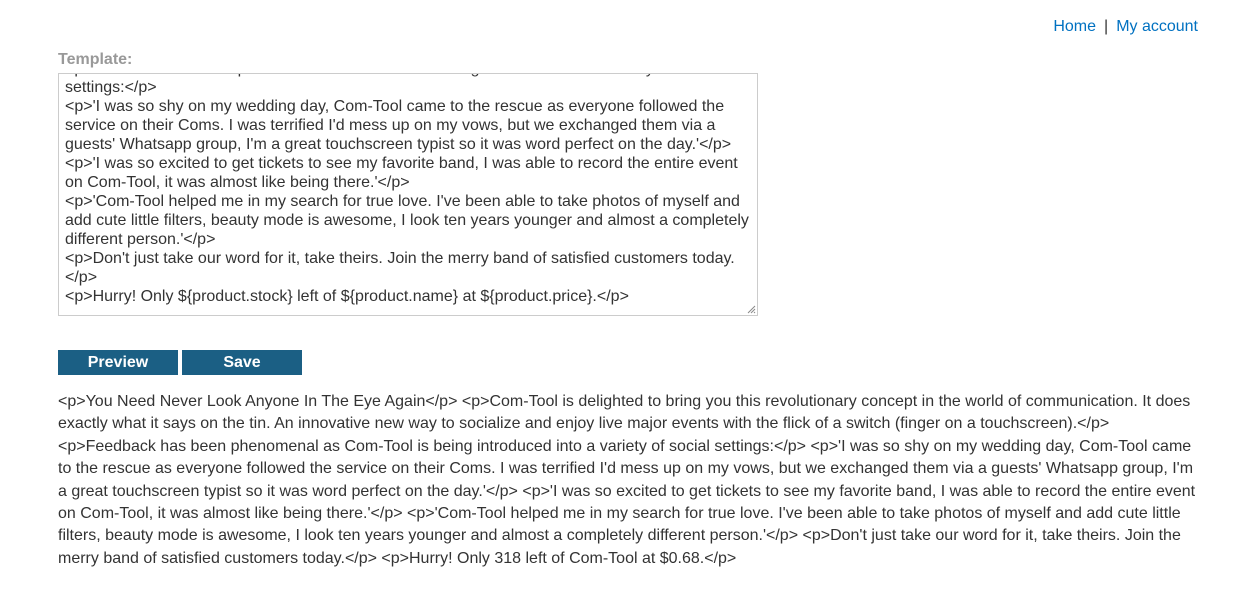  What do you see at coordinates (751, 309) in the screenshot?
I see `resize-grip-icon` at bounding box center [751, 309].